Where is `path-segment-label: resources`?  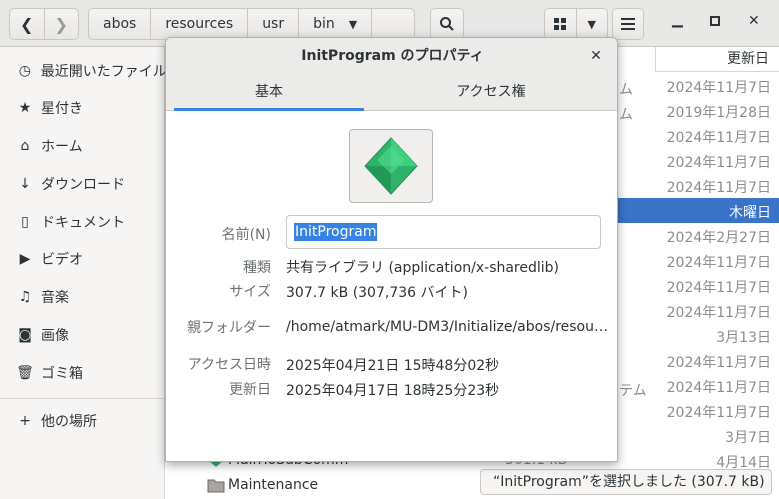 path-segment-label: resources is located at coordinates (199, 24).